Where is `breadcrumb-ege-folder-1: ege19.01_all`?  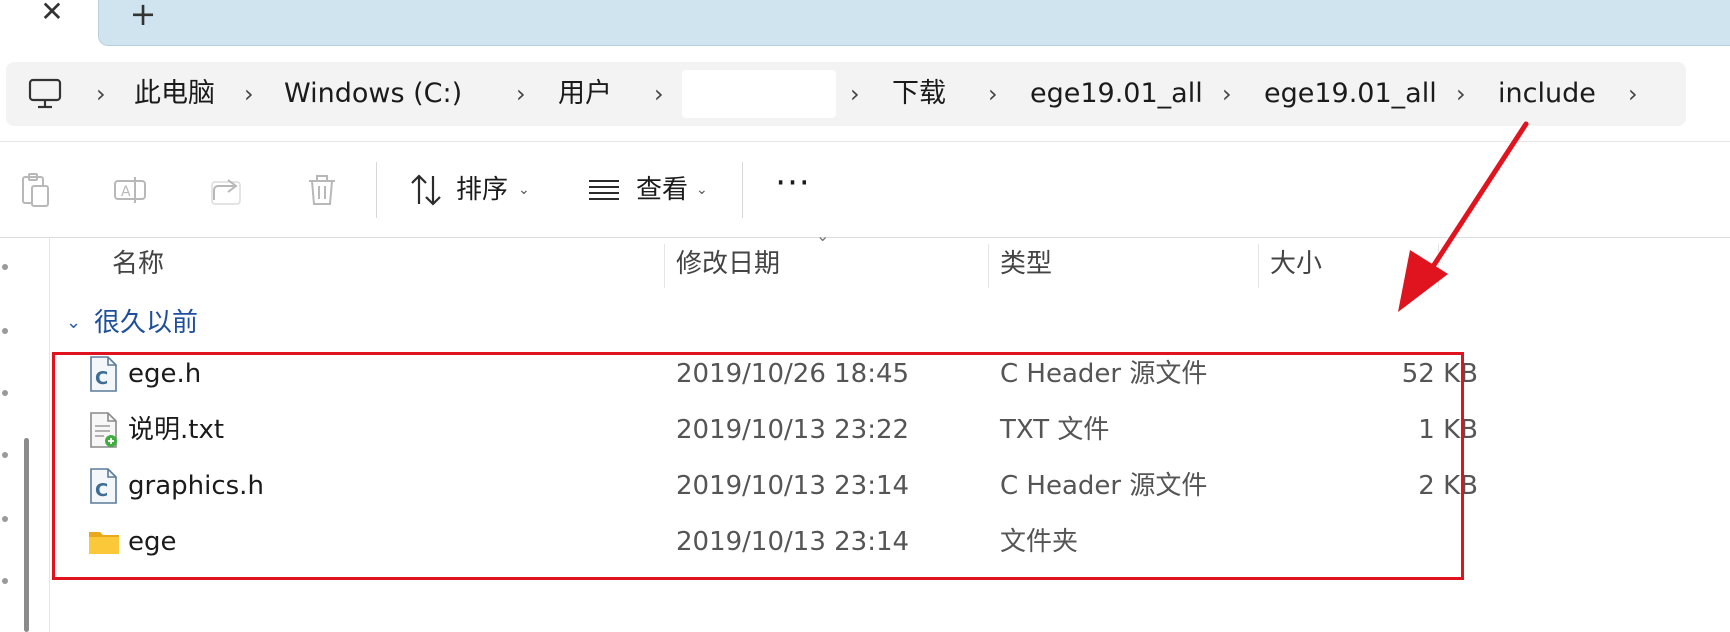 breadcrumb-ege-folder-1: ege19.01_all is located at coordinates (1116, 94).